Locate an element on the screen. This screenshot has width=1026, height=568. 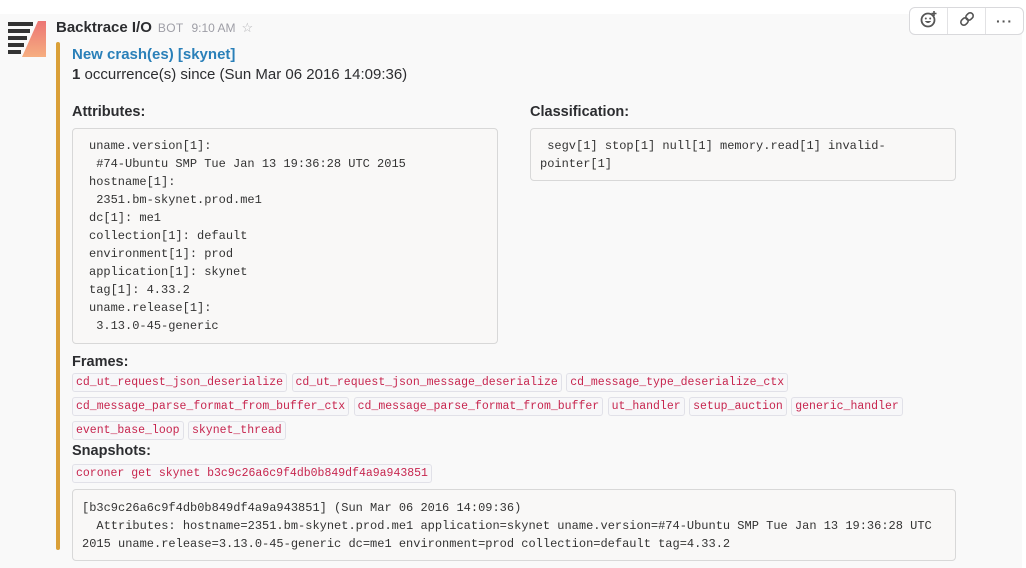
more-icon: ··· is located at coordinates (1004, 21).